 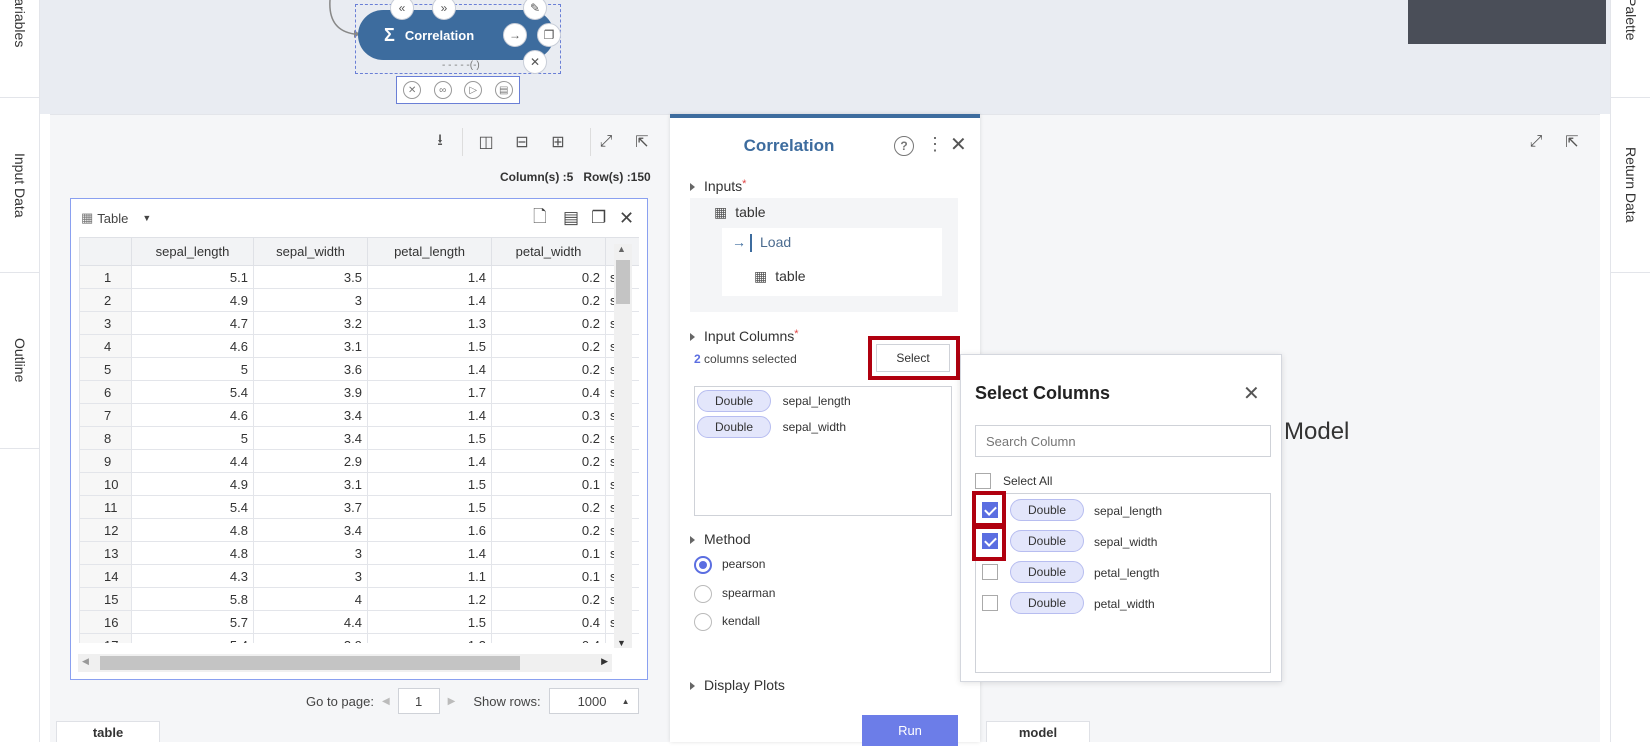 I want to click on table-row: 115.43.71.50.2se, so click(x=359, y=507).